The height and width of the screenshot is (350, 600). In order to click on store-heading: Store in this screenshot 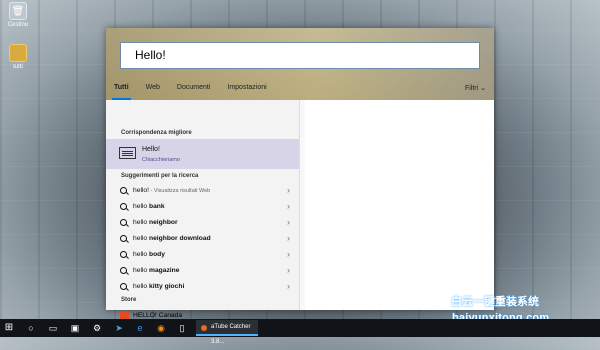, I will do `click(129, 300)`.